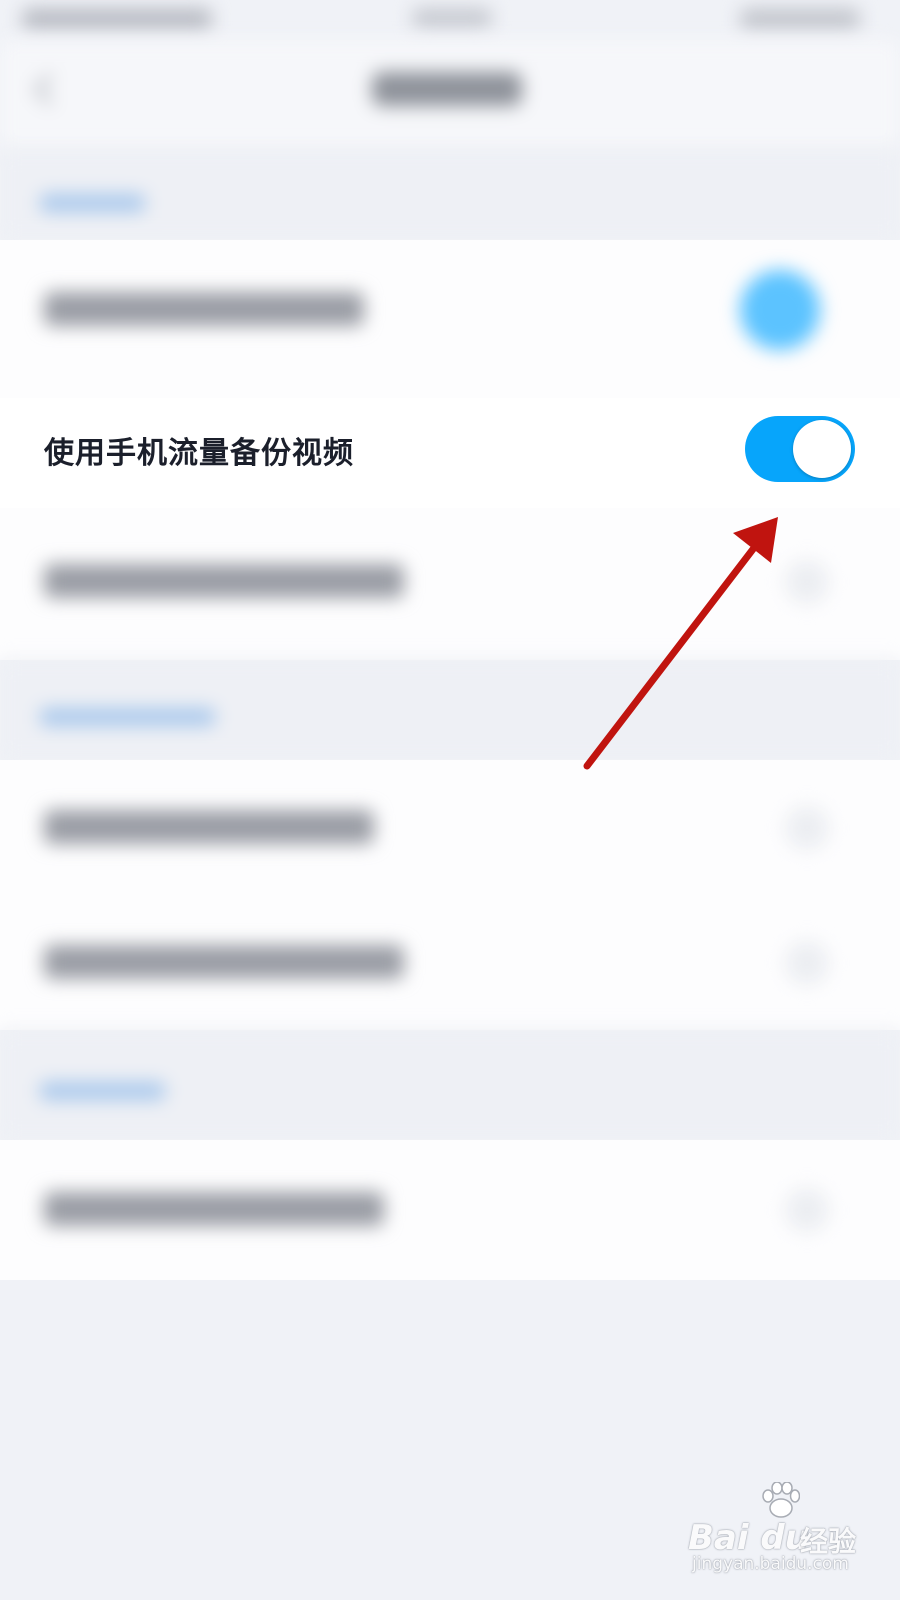 The image size is (900, 1600). What do you see at coordinates (748, 1538) in the screenshot?
I see `watermark-logo: Bai du` at bounding box center [748, 1538].